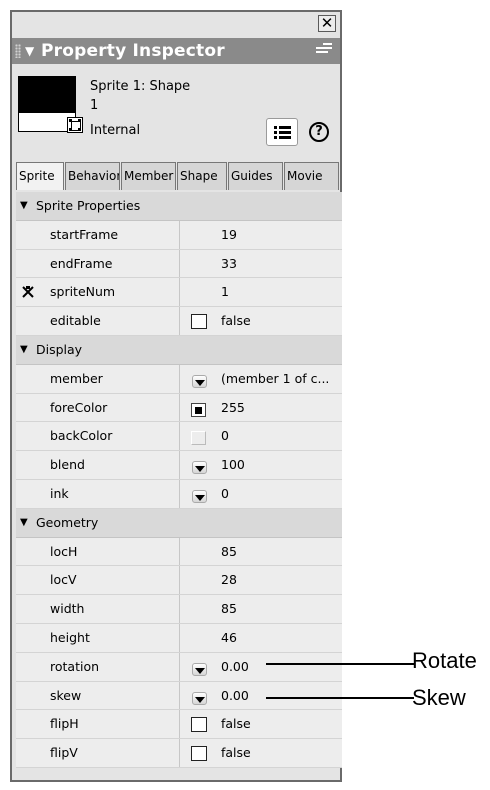 The height and width of the screenshot is (790, 490). I want to click on tab-sprite: Sprite, so click(40, 176).